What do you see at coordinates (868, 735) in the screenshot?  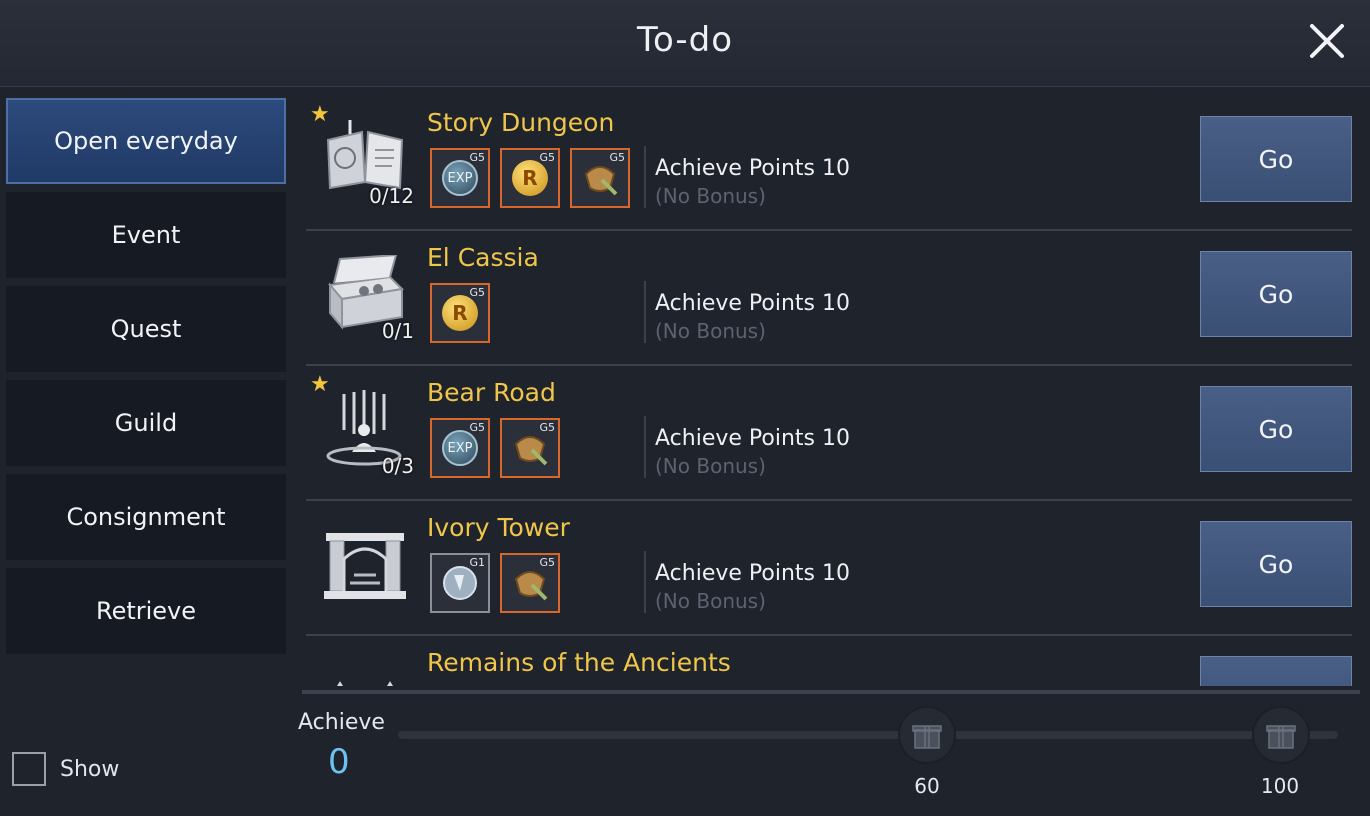 I see `achieve-progress-bar` at bounding box center [868, 735].